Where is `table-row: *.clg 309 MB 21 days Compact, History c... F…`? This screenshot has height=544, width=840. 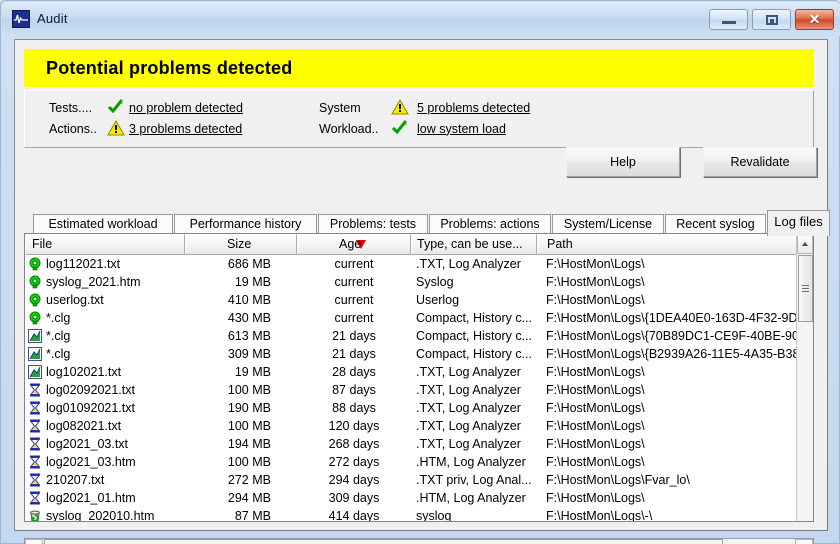 table-row: *.clg 309 MB 21 days Compact, History c... F… is located at coordinates (411, 354).